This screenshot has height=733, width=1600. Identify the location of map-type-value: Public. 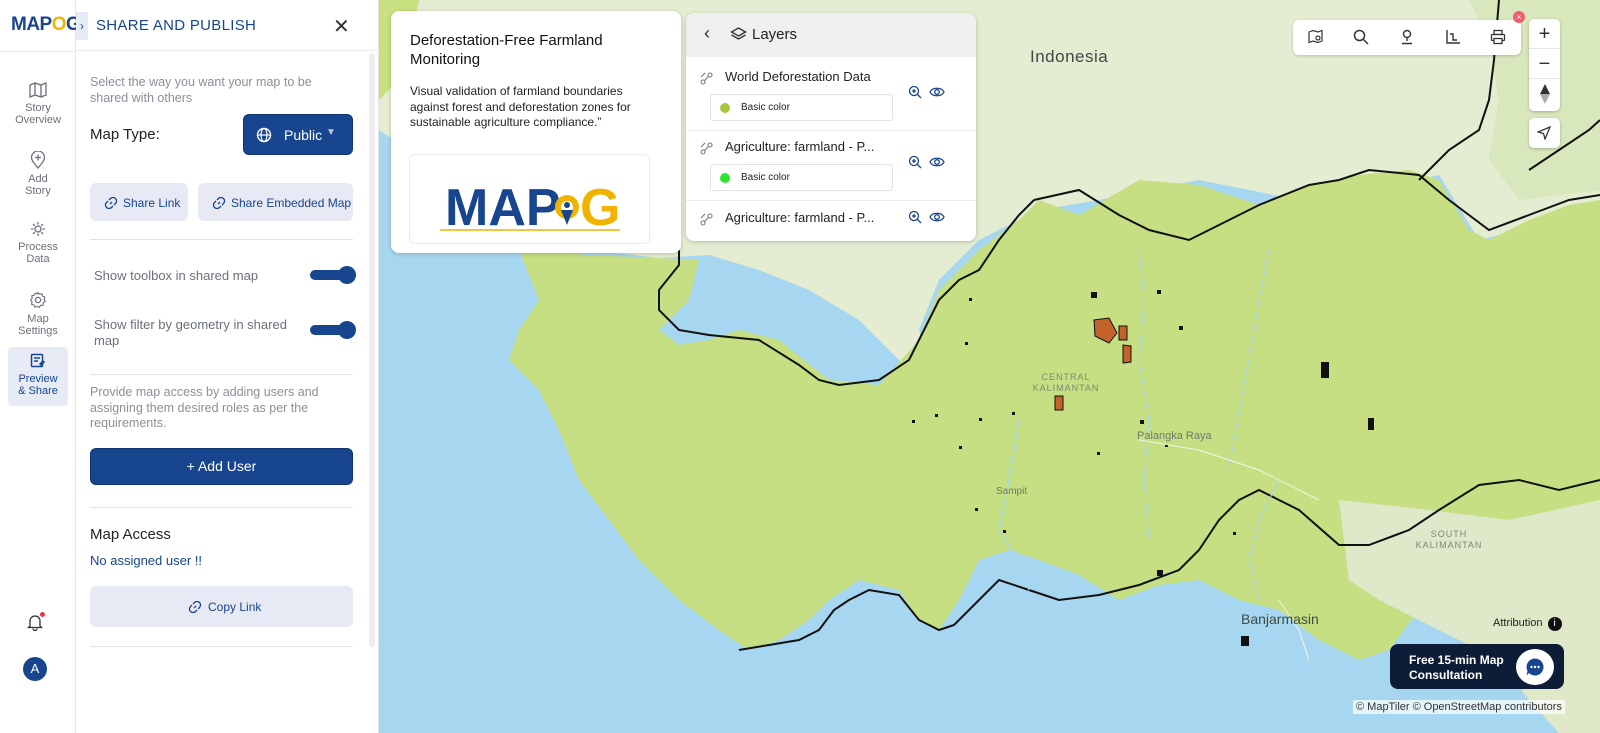
(303, 135).